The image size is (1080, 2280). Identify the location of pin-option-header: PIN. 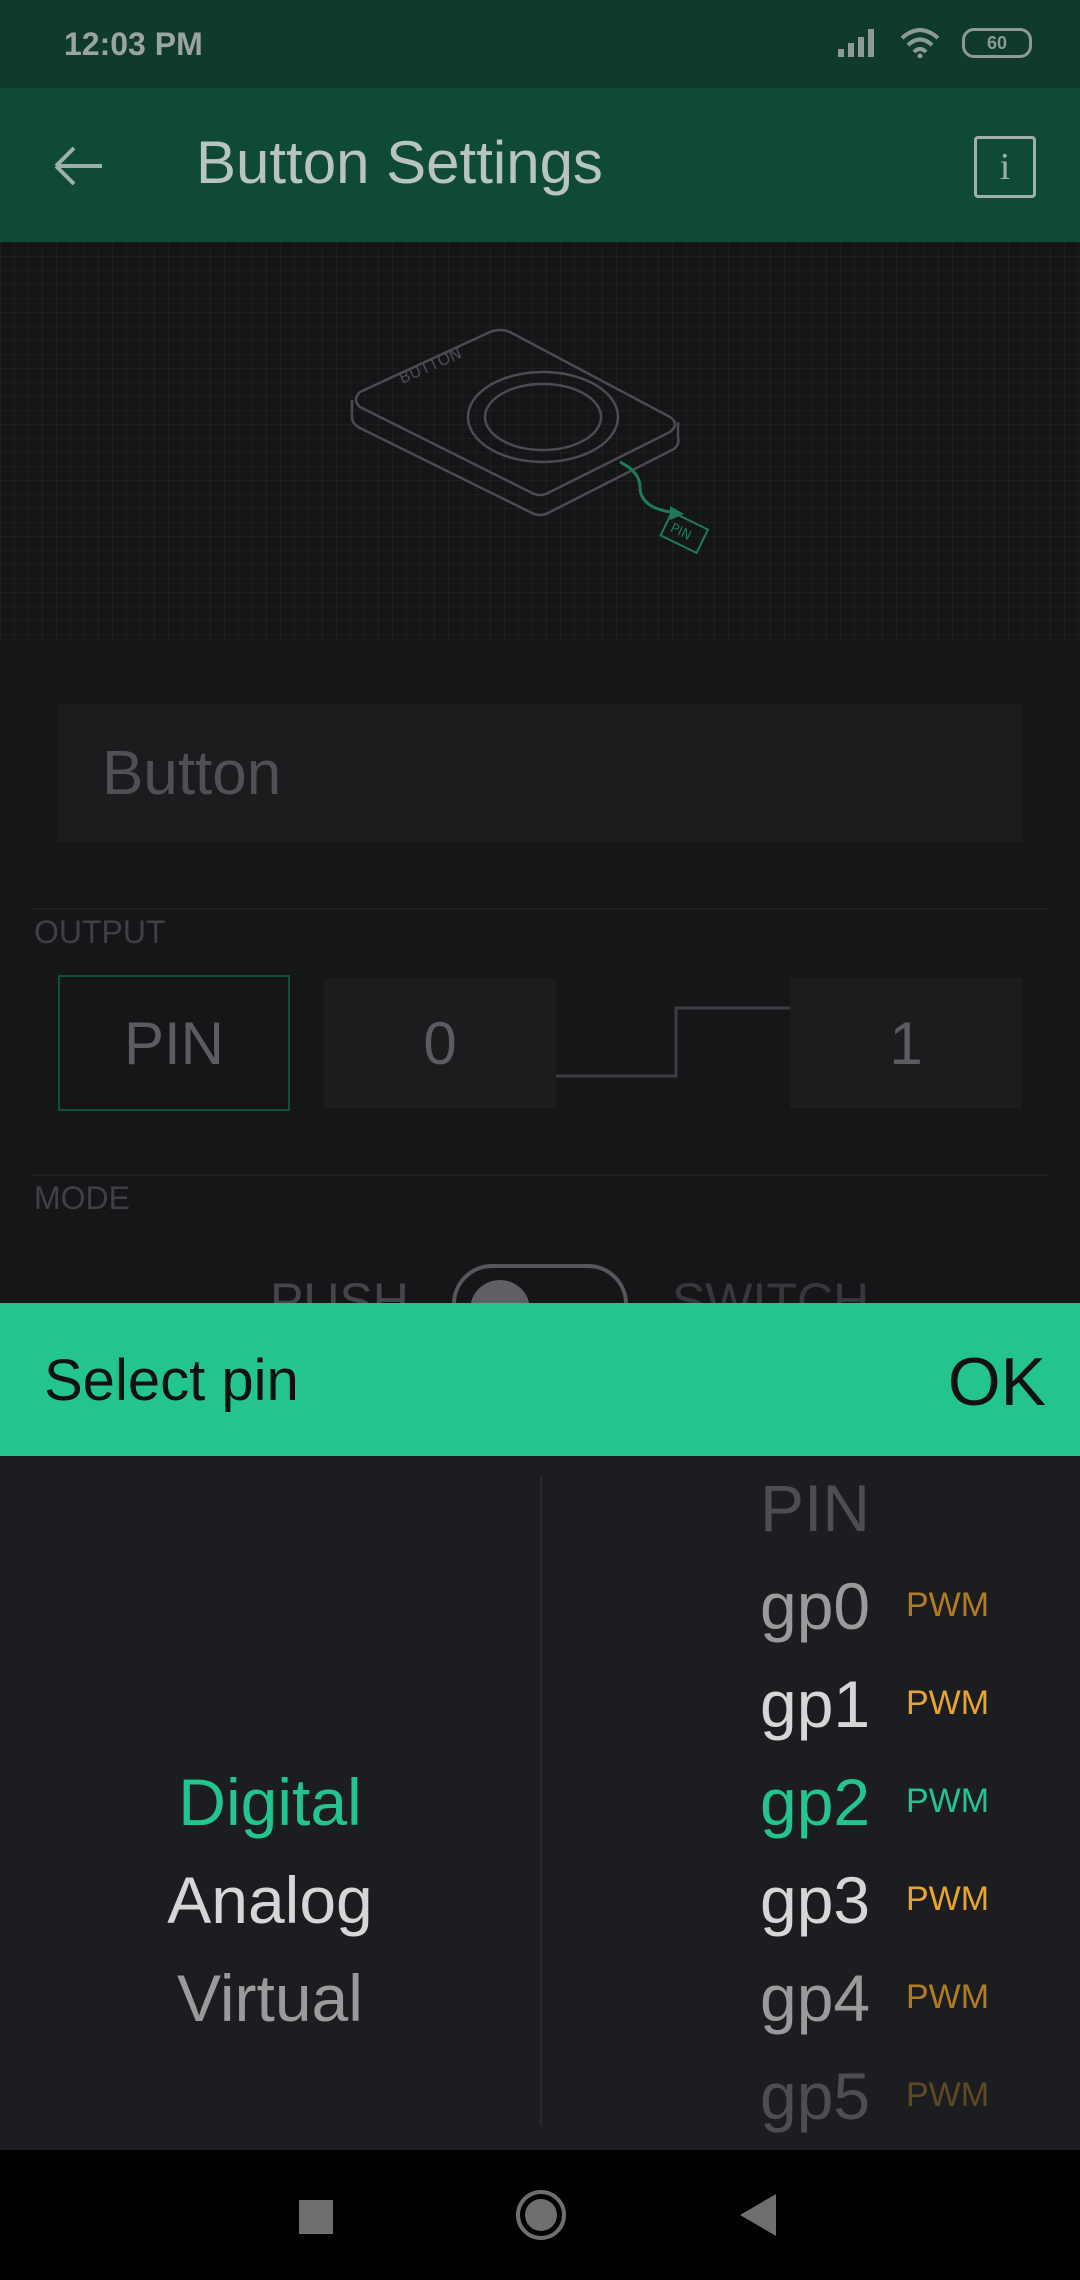
(815, 1508).